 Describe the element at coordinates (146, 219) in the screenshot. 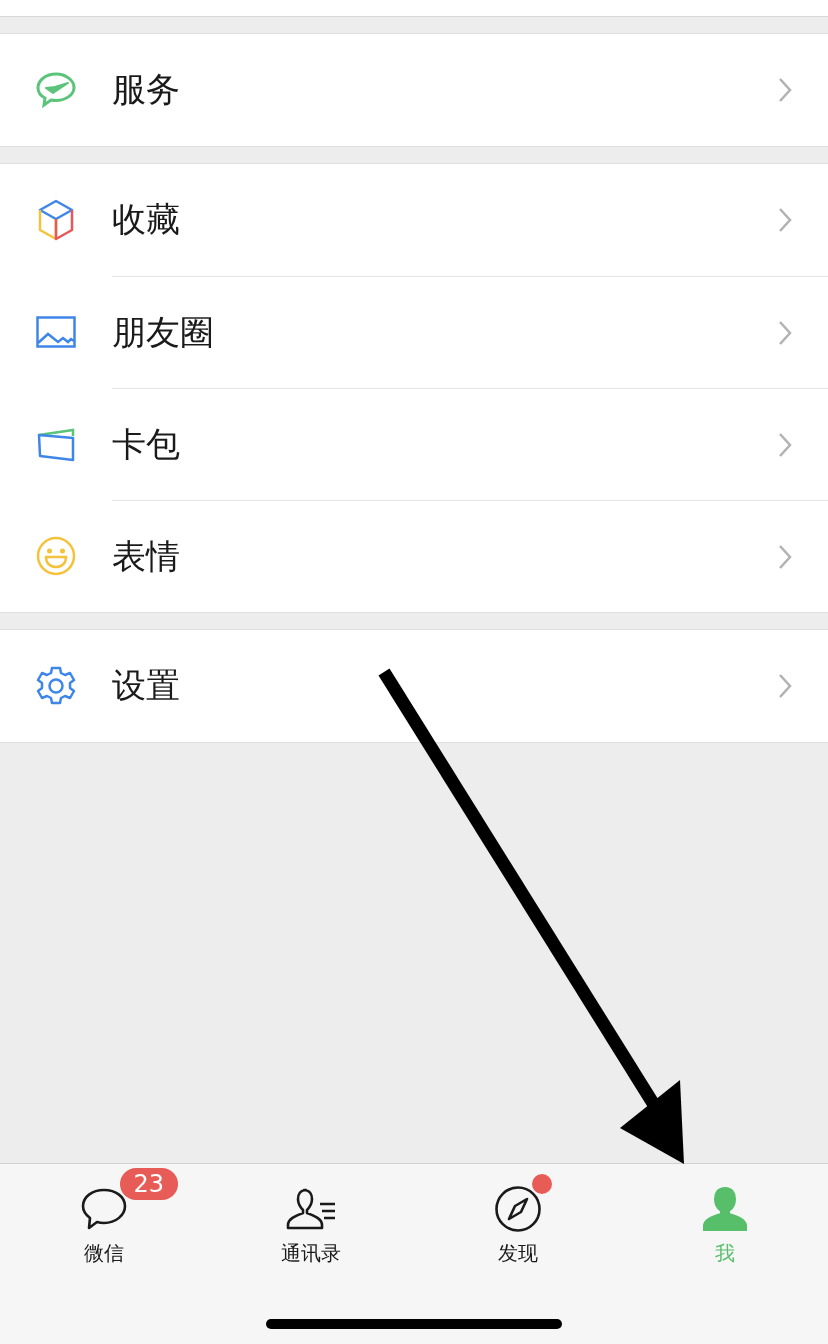

I see `menu-label: 收藏` at that location.